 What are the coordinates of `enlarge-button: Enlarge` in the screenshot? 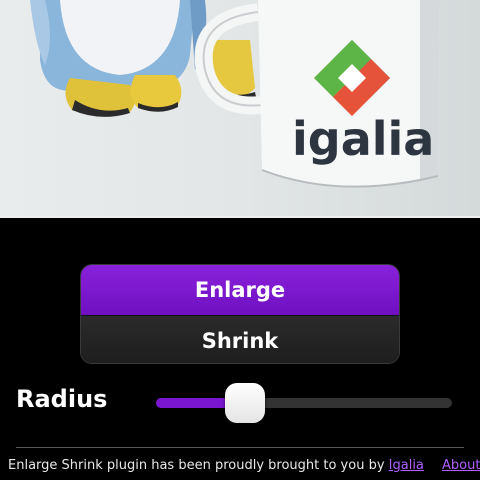 It's located at (240, 290).